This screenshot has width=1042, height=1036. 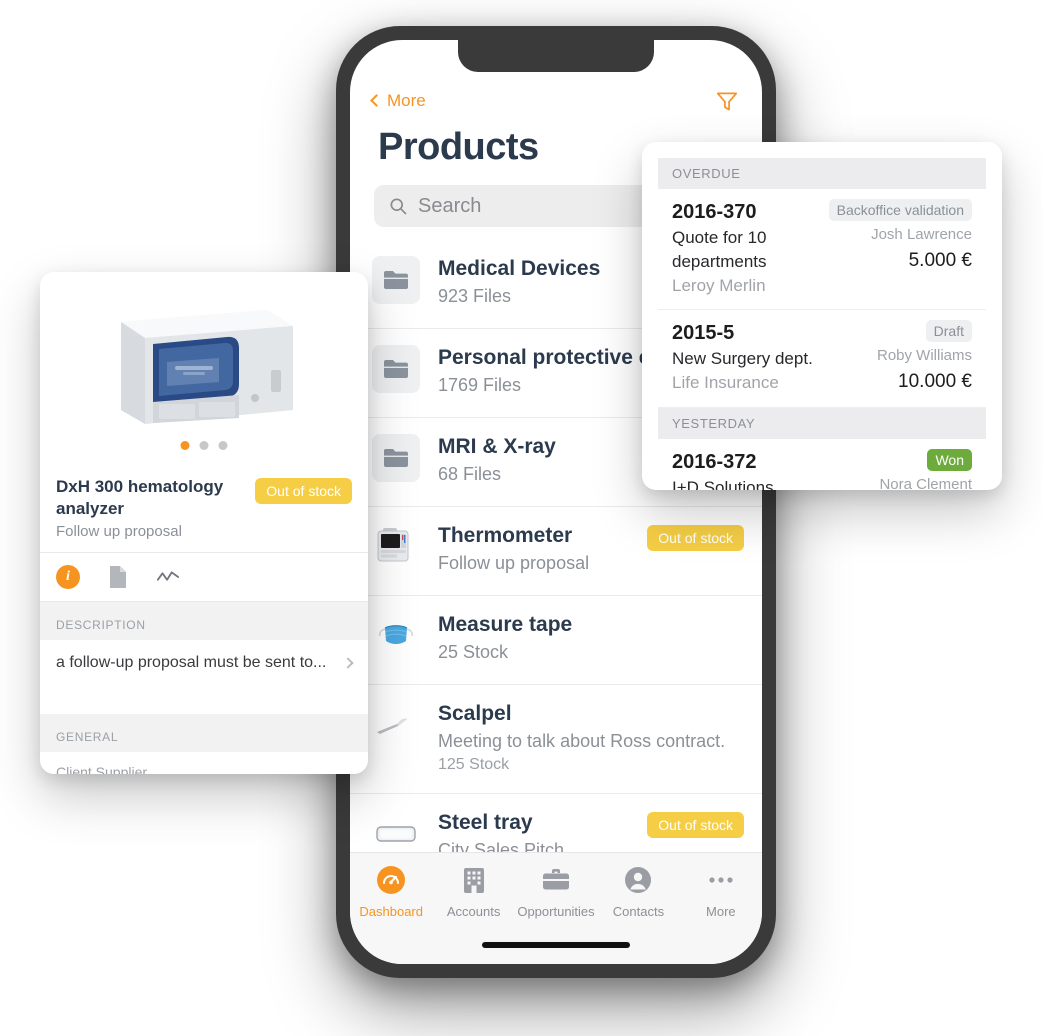 What do you see at coordinates (505, 535) in the screenshot?
I see `product-name: Thermometer` at bounding box center [505, 535].